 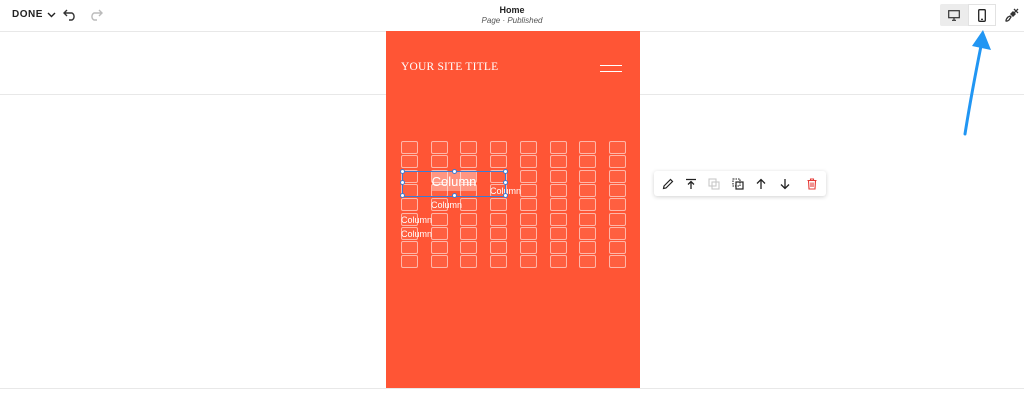 I want to click on design-button, so click(x=1012, y=15).